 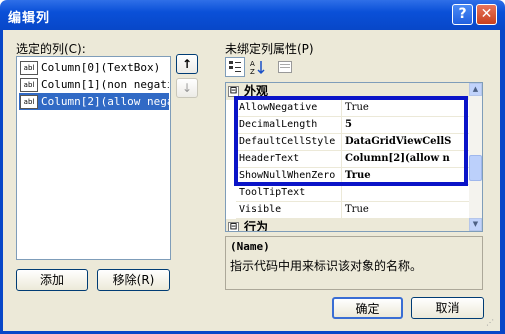 I want to click on property-grid-scrollbar: ▲ ▼, so click(x=475, y=157).